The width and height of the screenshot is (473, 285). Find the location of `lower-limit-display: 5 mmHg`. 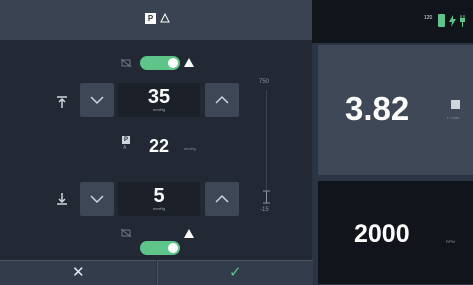

lower-limit-display: 5 mmHg is located at coordinates (159, 199).